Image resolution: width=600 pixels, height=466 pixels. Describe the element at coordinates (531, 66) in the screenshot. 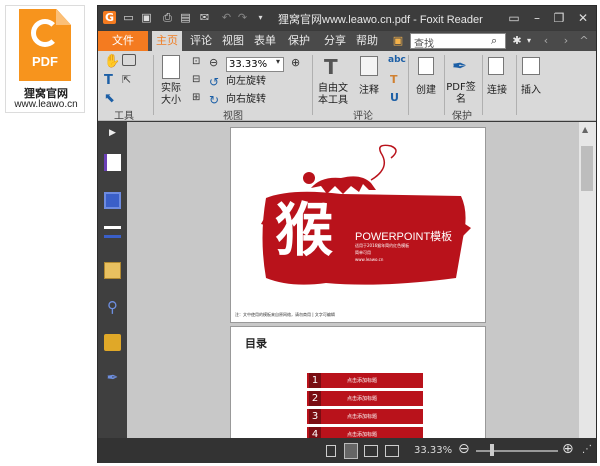

I see `insert-icon` at that location.